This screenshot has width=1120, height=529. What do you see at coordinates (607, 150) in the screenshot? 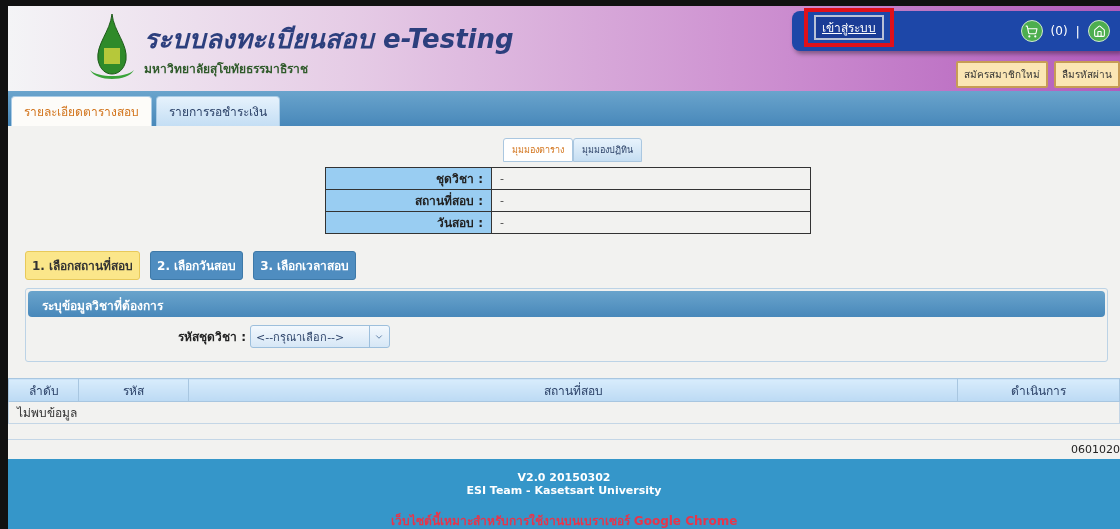
I see `view-toggle-button: มุมมองปฏิทิน` at bounding box center [607, 150].